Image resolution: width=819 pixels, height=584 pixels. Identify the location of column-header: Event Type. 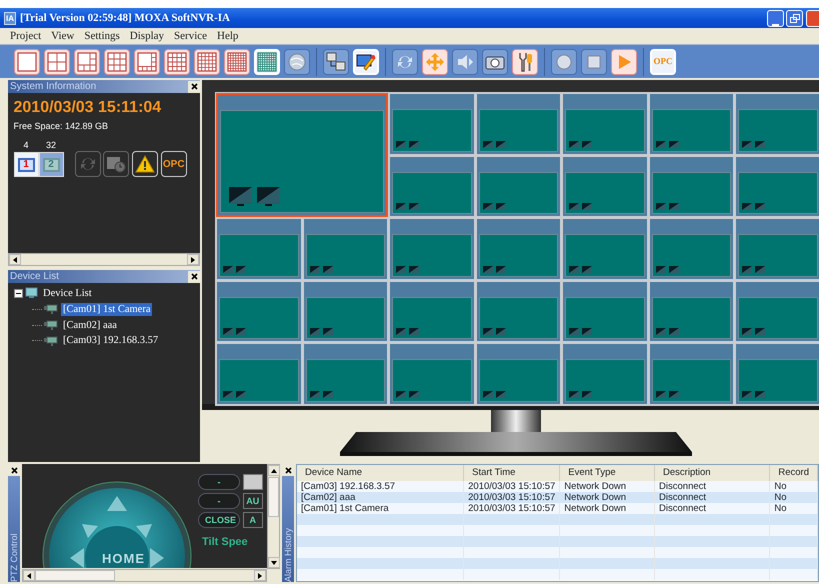
(607, 473).